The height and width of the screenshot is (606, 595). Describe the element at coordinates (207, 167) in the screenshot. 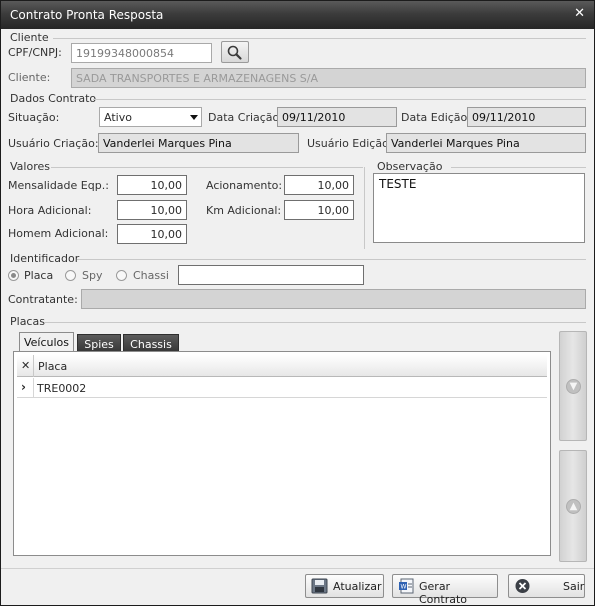

I see `valores-divider` at that location.